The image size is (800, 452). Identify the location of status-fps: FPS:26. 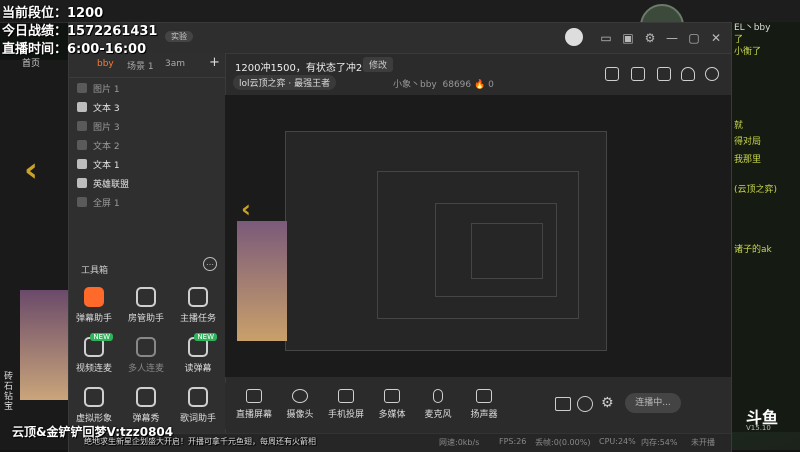
(513, 441).